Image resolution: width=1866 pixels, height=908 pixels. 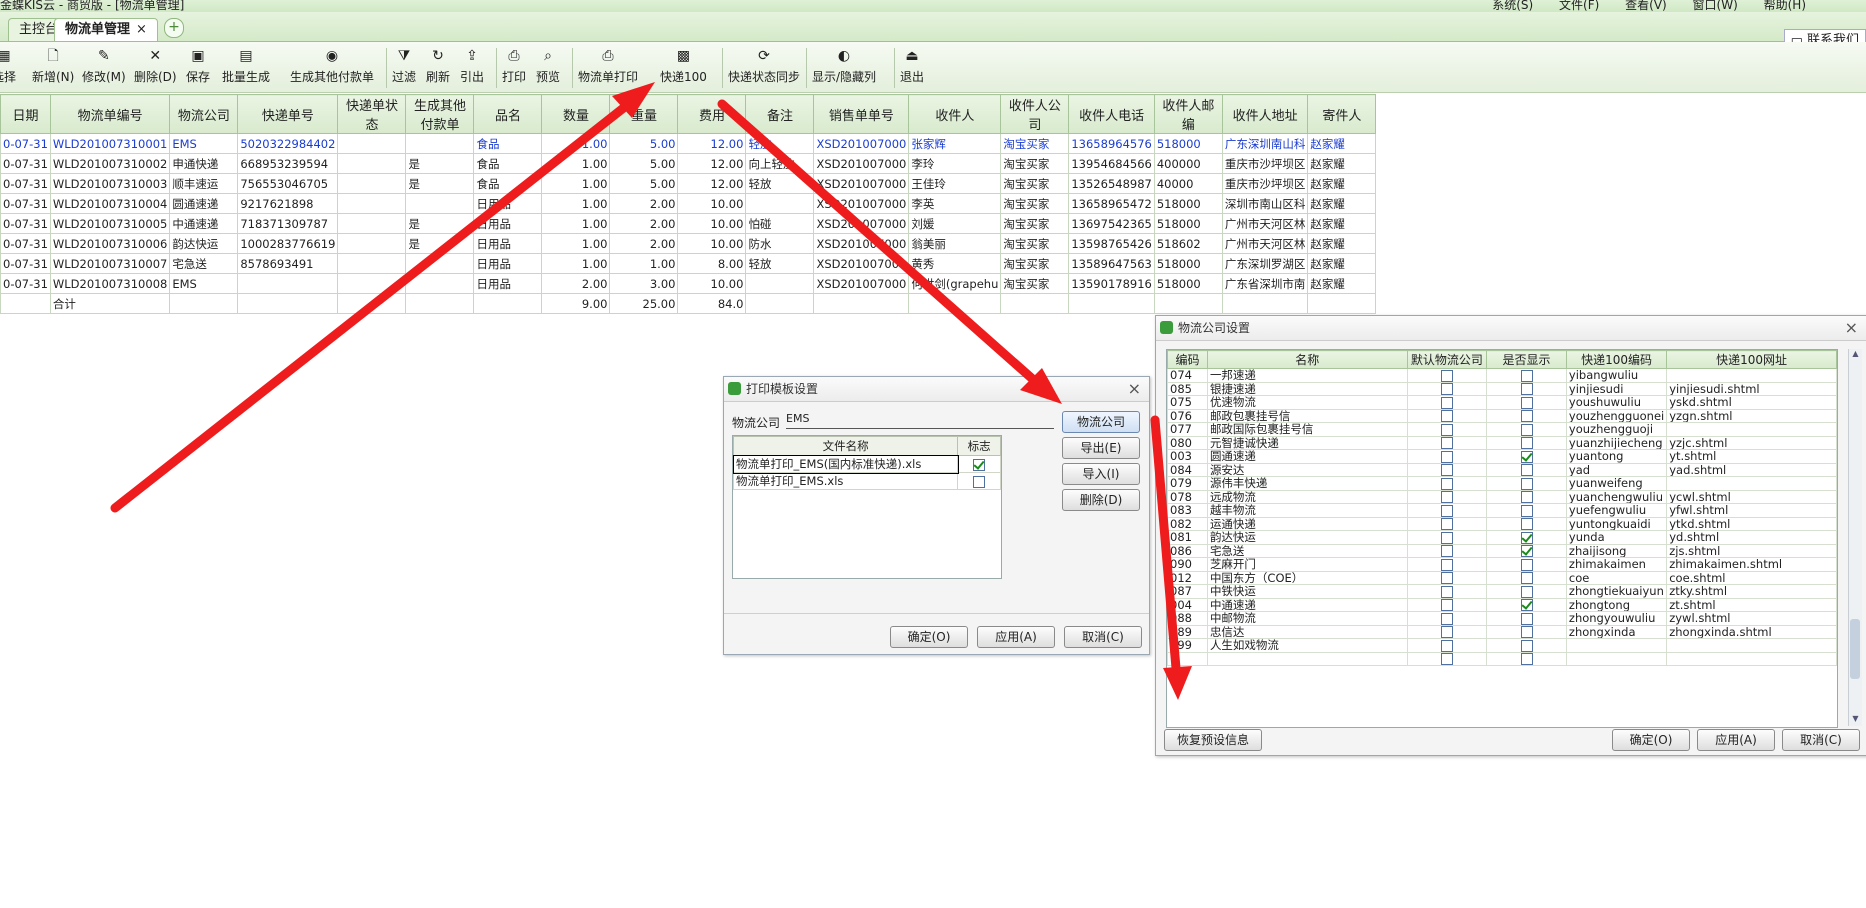 I want to click on company-cell: 人生如戏物流, so click(x=1307, y=645).